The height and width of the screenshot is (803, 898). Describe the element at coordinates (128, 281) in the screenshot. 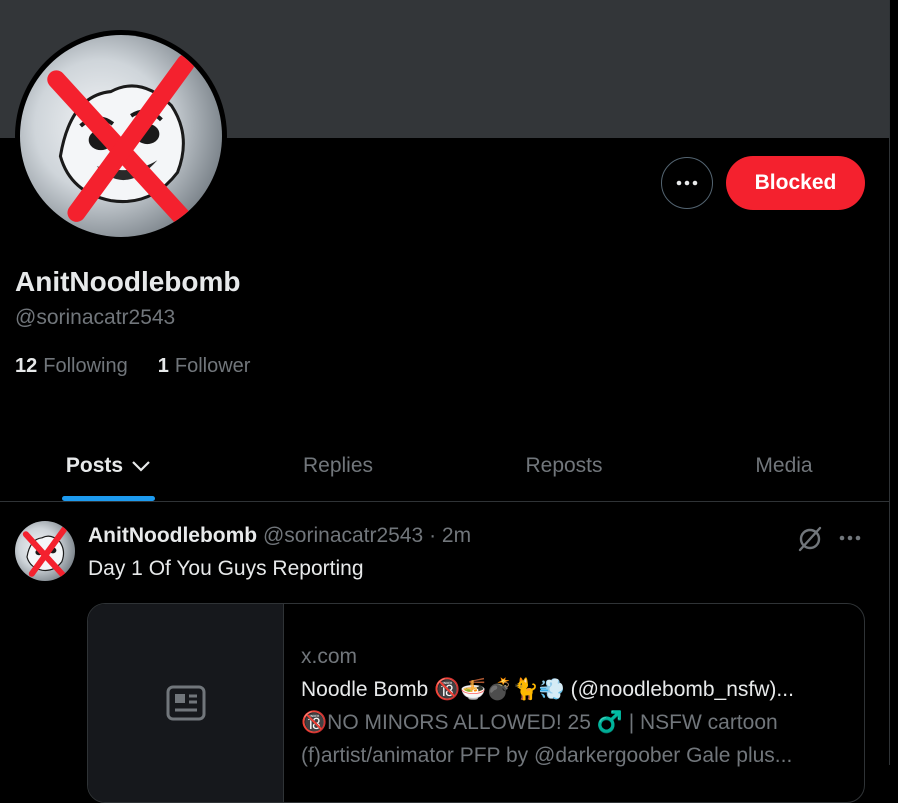

I see `profile-display-name: AnitNoodlebomb` at that location.